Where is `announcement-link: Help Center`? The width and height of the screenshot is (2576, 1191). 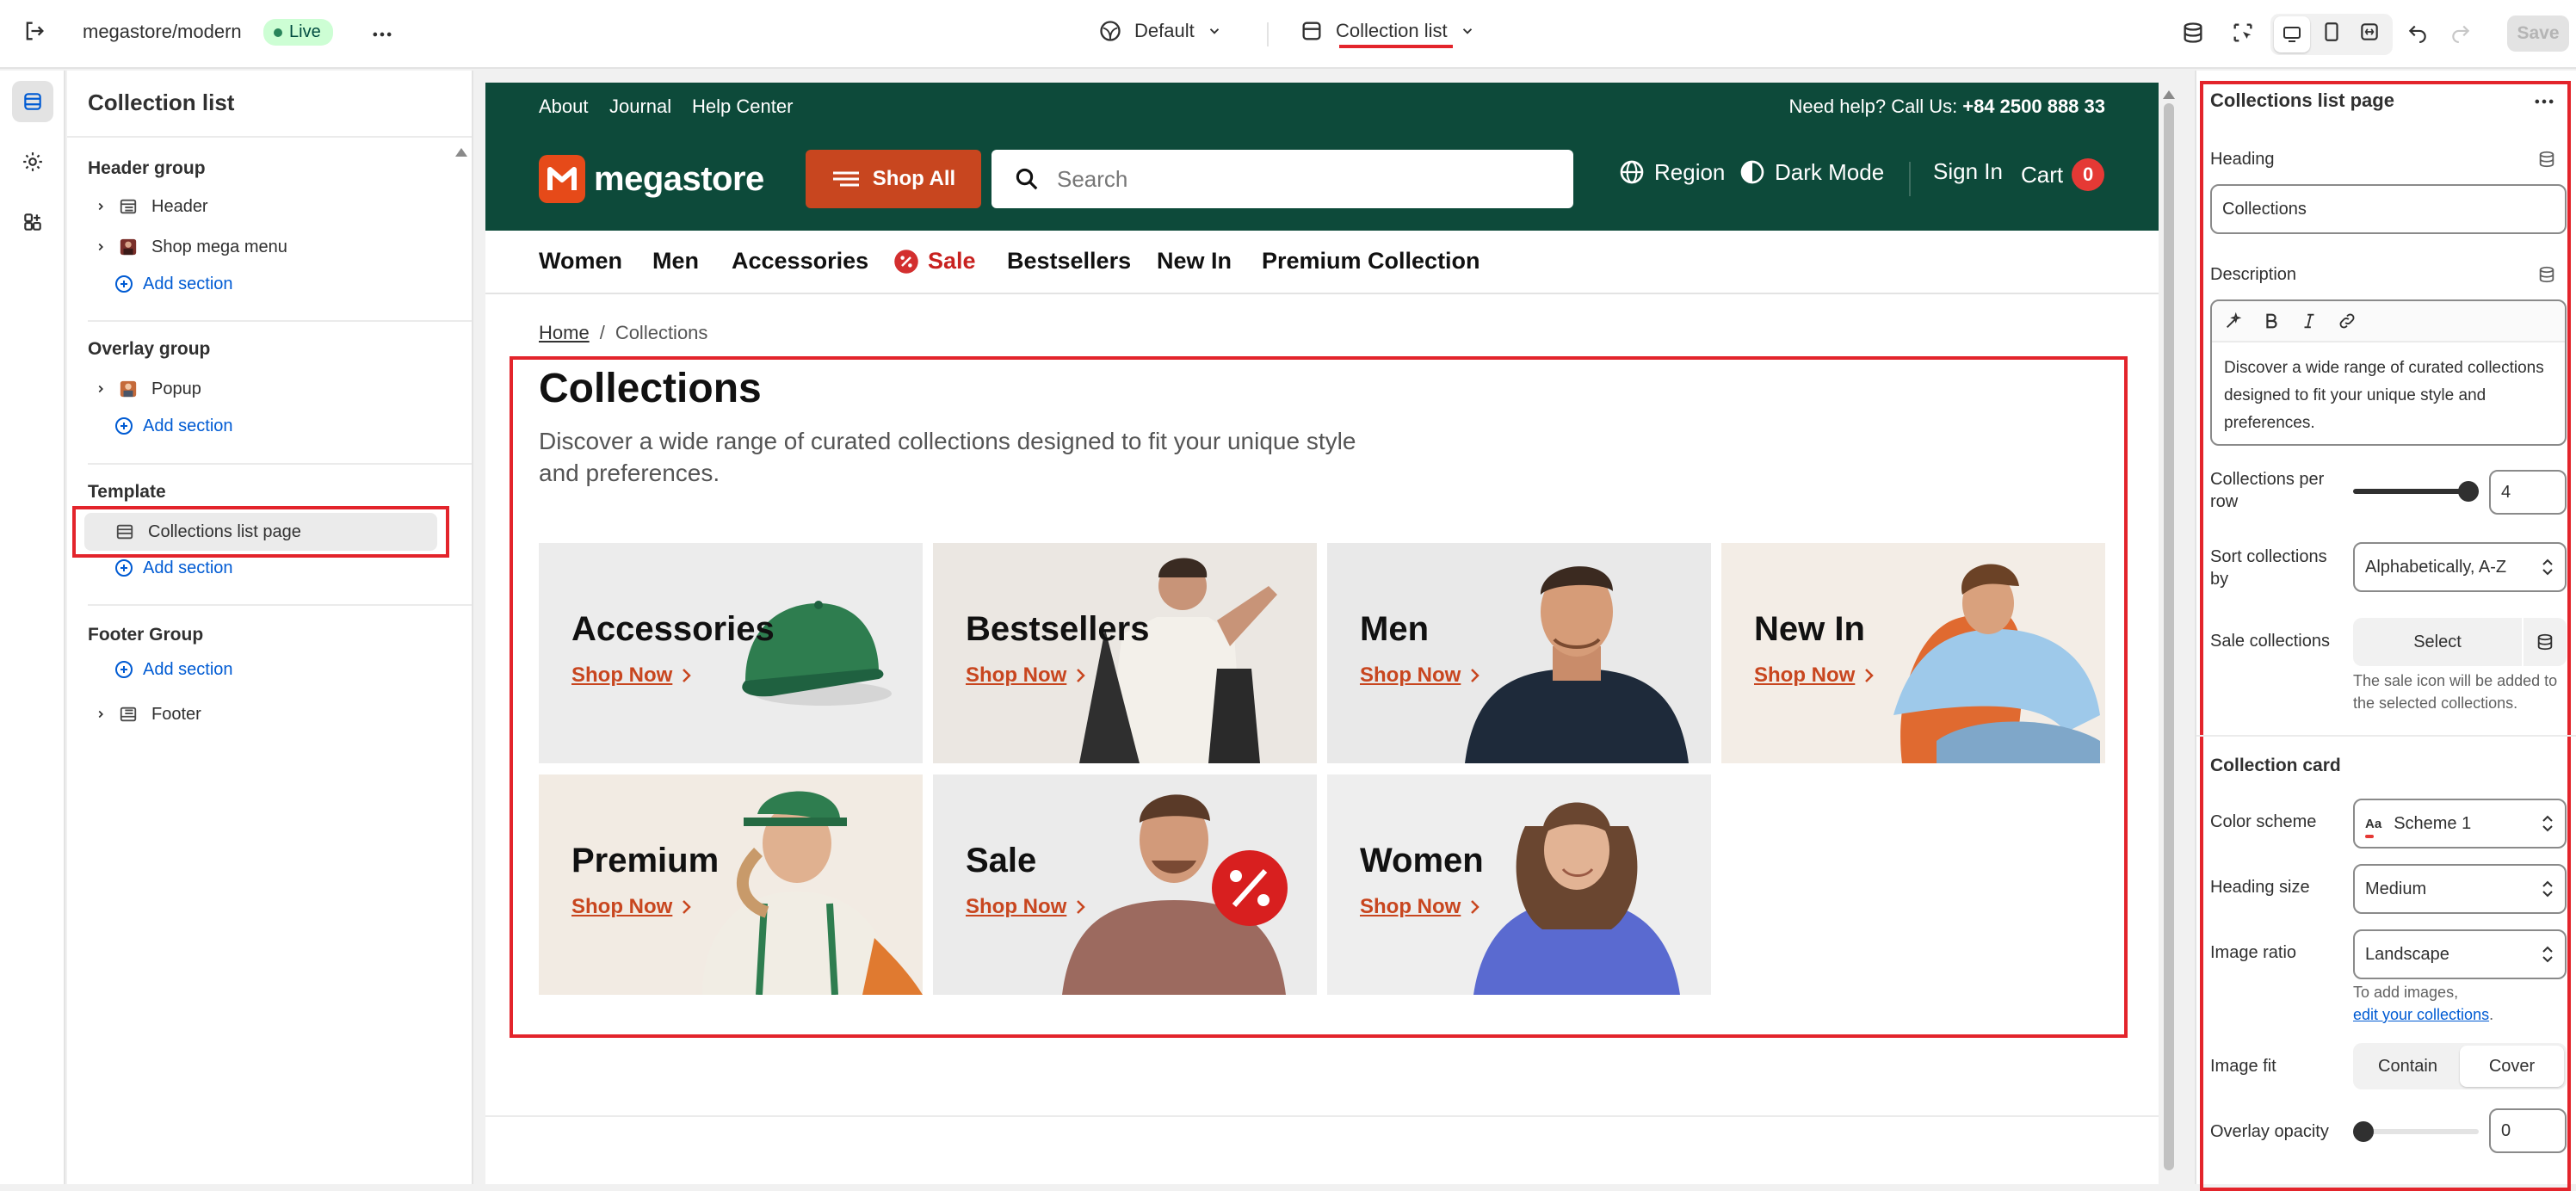 announcement-link: Help Center is located at coordinates (742, 107).